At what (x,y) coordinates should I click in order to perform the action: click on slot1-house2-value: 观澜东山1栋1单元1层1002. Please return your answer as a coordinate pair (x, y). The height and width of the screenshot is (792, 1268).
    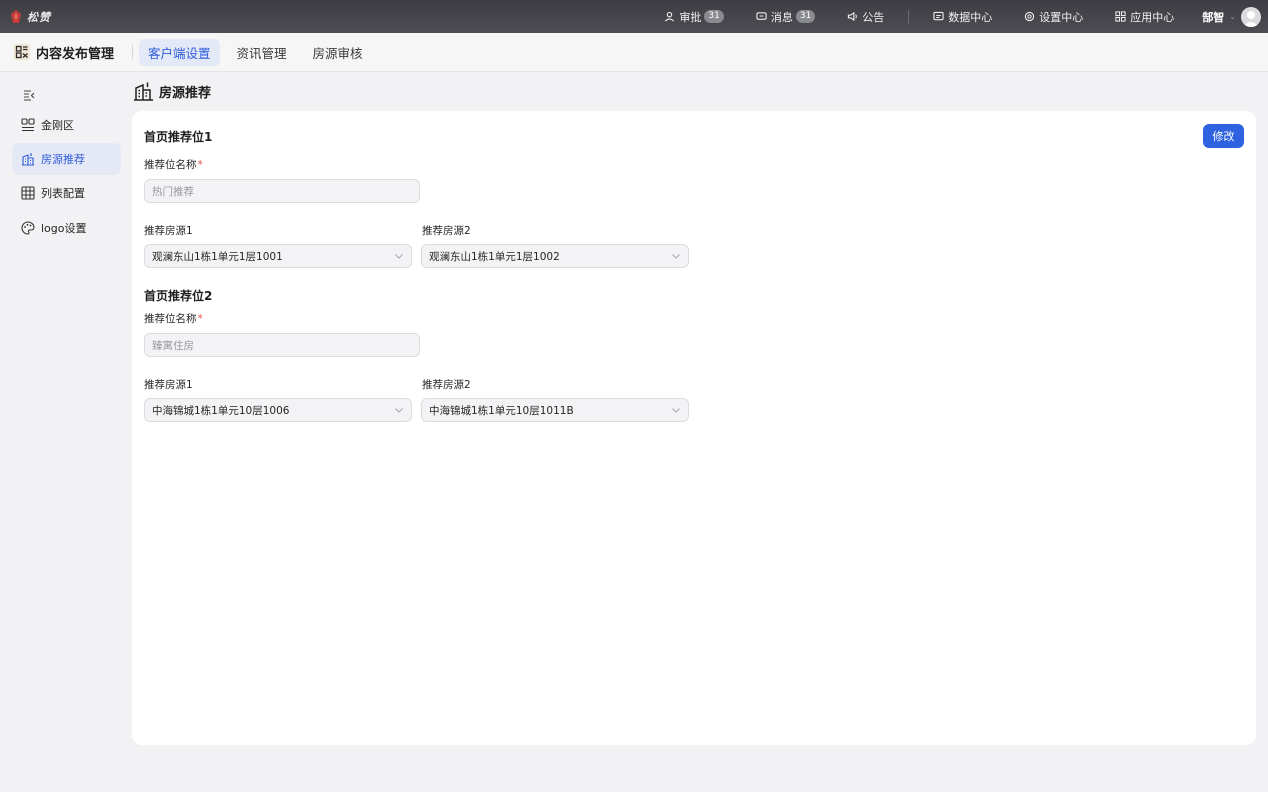
    Looking at the image, I should click on (494, 256).